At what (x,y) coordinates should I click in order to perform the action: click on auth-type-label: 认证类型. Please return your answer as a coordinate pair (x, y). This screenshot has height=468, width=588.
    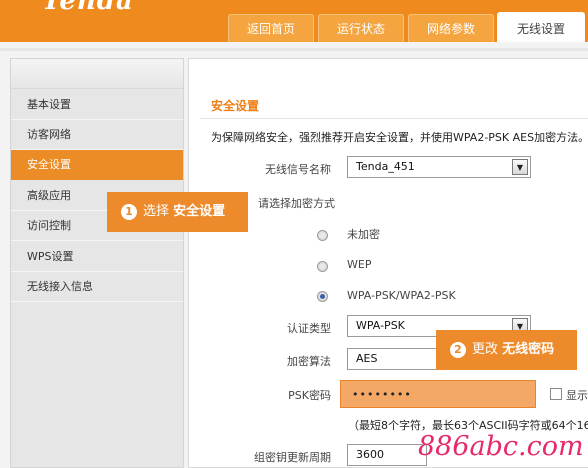
    Looking at the image, I should click on (309, 328).